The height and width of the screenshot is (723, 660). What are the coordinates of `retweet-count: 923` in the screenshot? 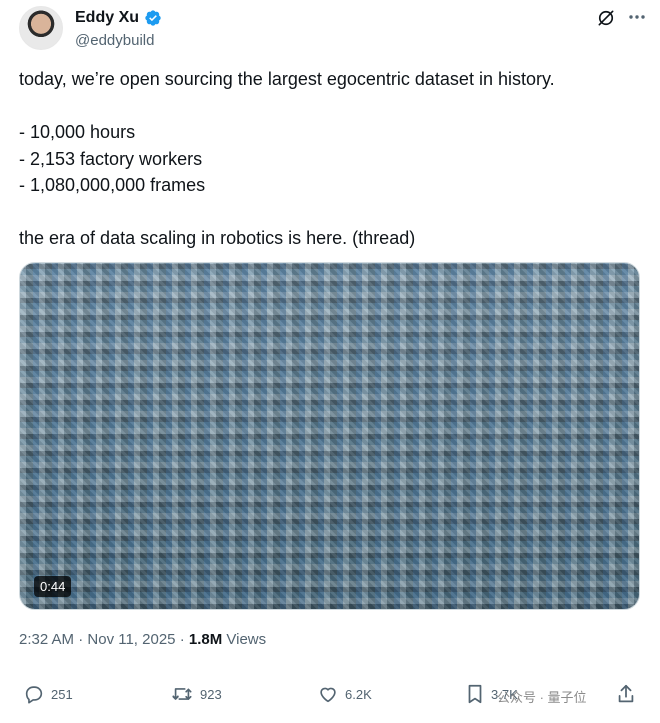 It's located at (211, 694).